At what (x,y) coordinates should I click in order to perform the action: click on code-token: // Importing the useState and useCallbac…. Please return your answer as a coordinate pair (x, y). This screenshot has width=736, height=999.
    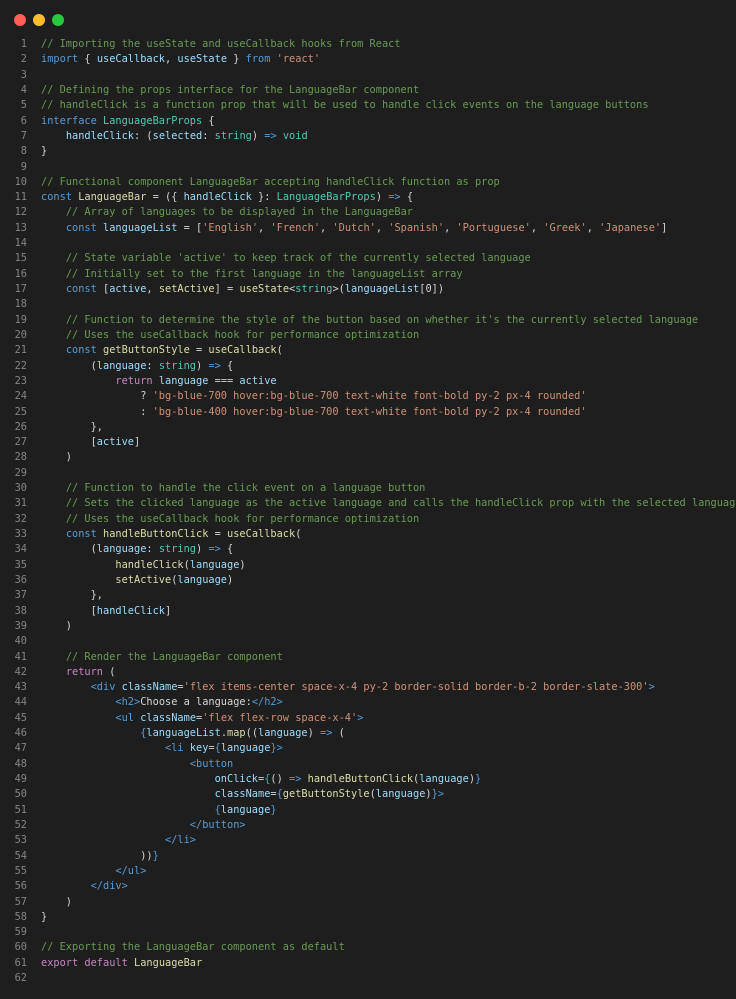
    Looking at the image, I should click on (221, 44).